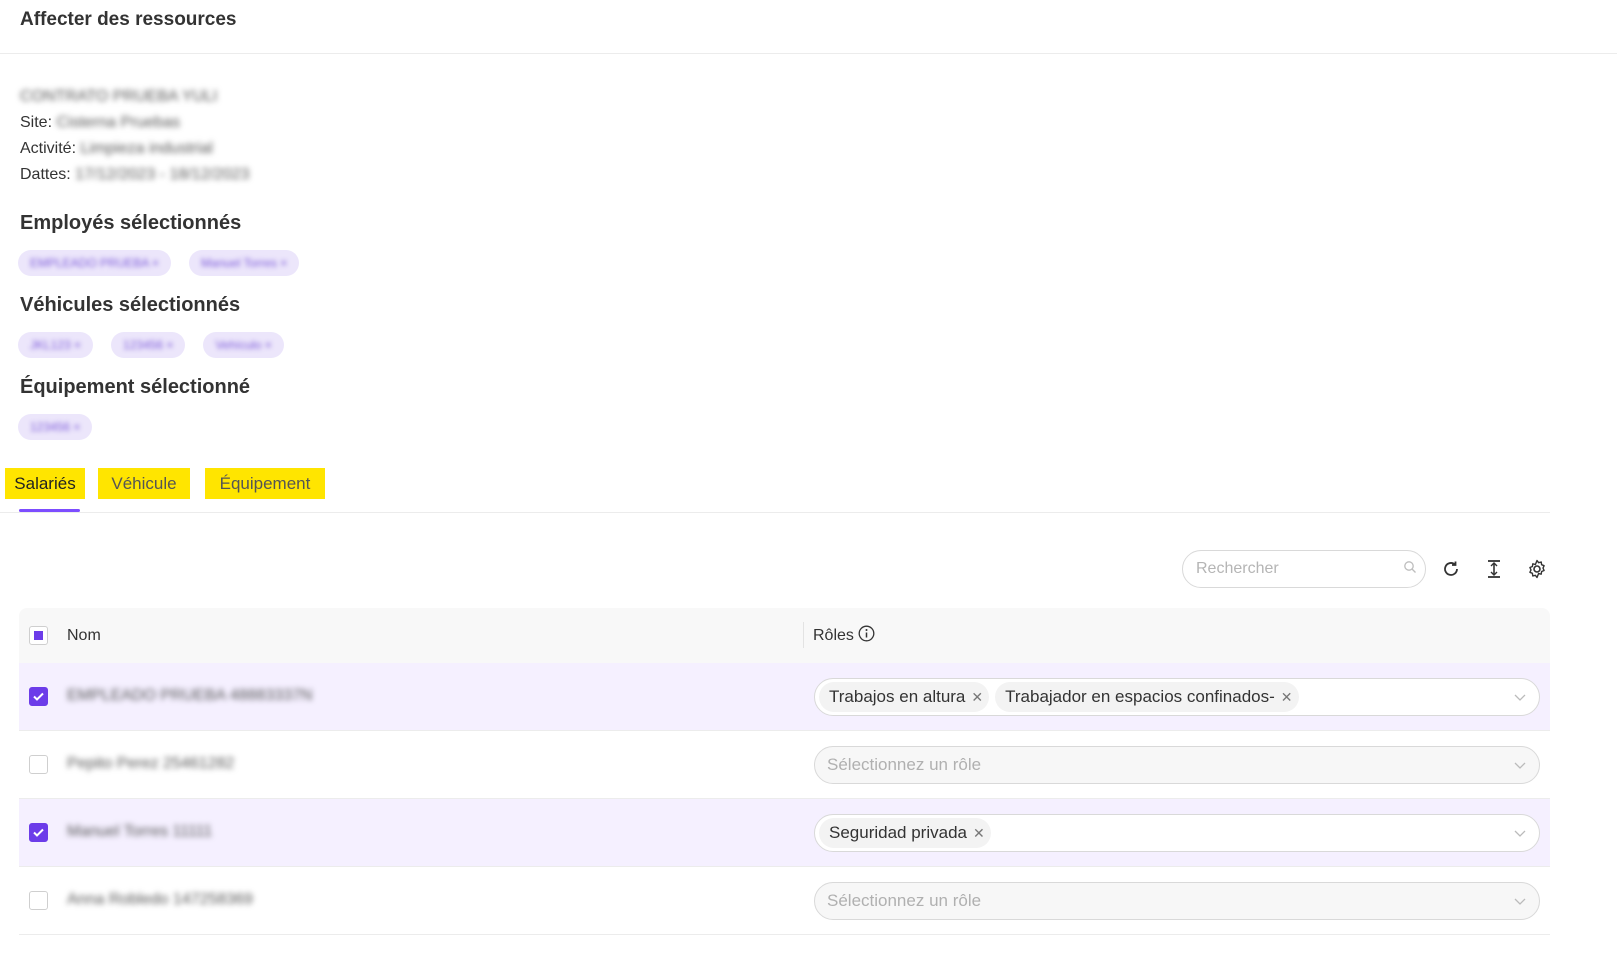 Image resolution: width=1617 pixels, height=965 pixels. I want to click on active-tab-indicator, so click(49, 510).